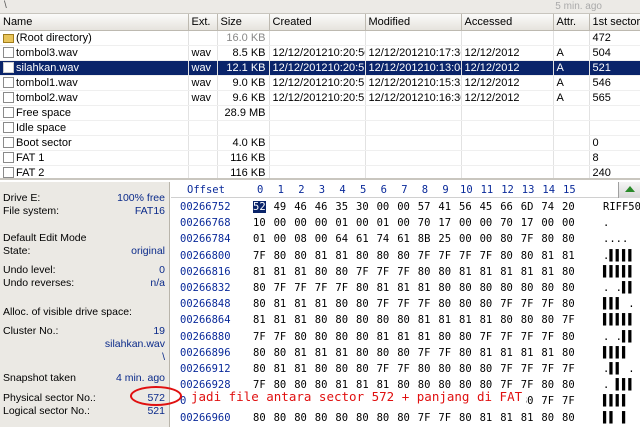 This screenshot has height=427, width=640. What do you see at coordinates (341, 239) in the screenshot?
I see `hex-byte: 64` at bounding box center [341, 239].